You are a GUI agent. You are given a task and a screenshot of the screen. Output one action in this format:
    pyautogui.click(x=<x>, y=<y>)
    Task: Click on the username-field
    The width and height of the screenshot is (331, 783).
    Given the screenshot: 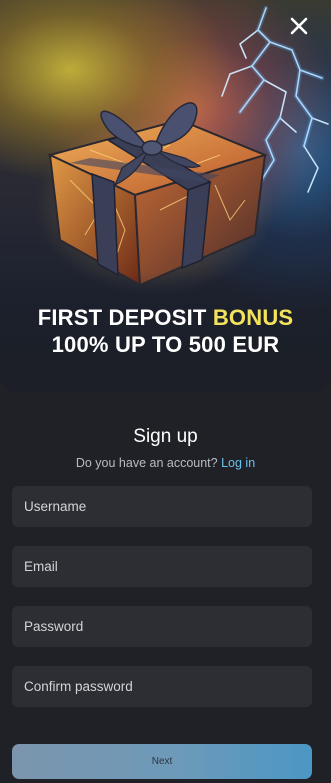 What is the action you would take?
    pyautogui.click(x=162, y=506)
    